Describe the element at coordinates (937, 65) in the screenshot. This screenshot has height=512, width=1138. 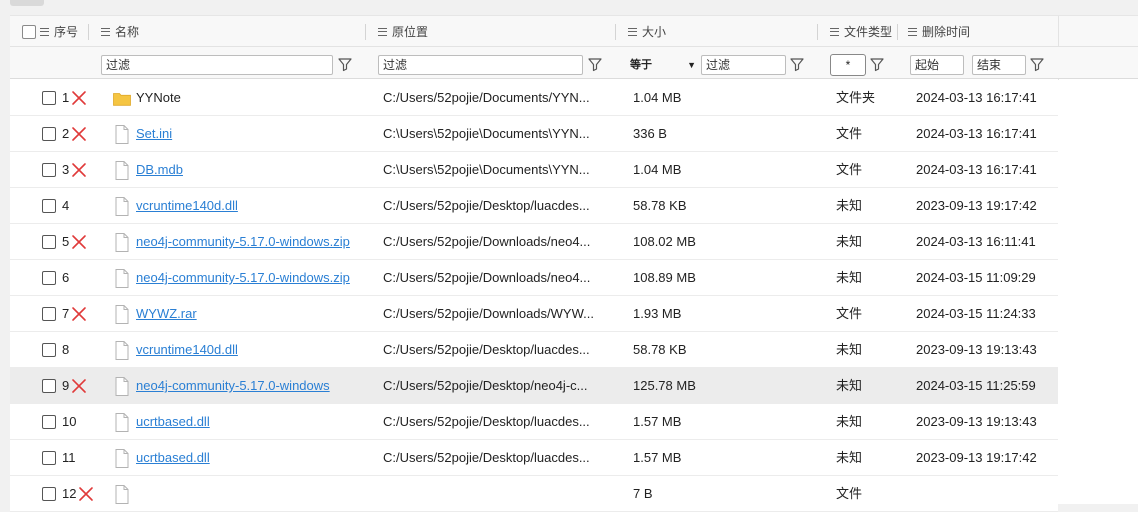
I see `start-date-input: 起始` at that location.